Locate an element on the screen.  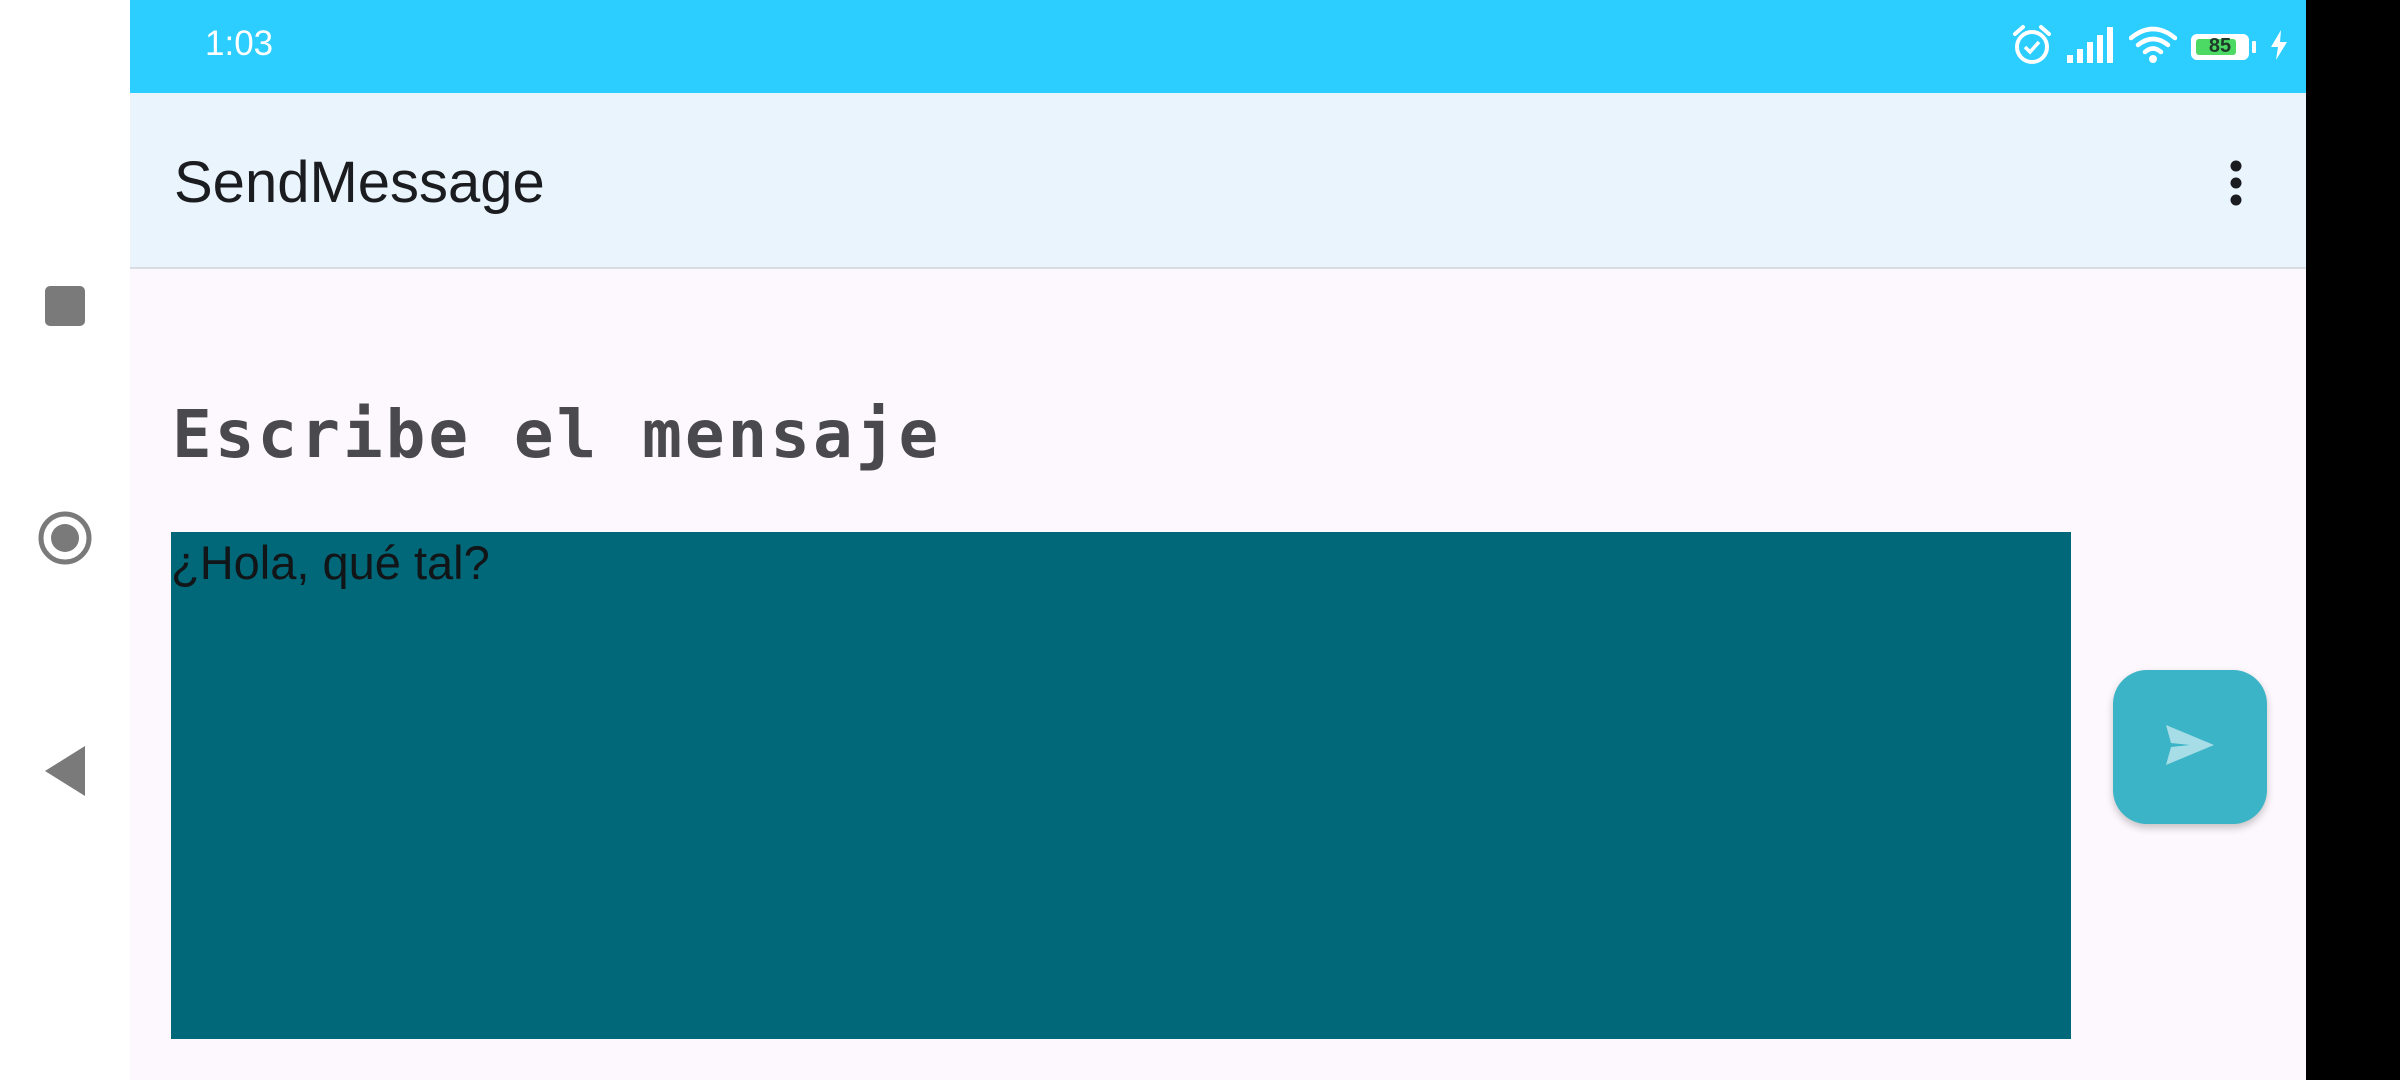
battery-level: 85 is located at coordinates (2220, 46).